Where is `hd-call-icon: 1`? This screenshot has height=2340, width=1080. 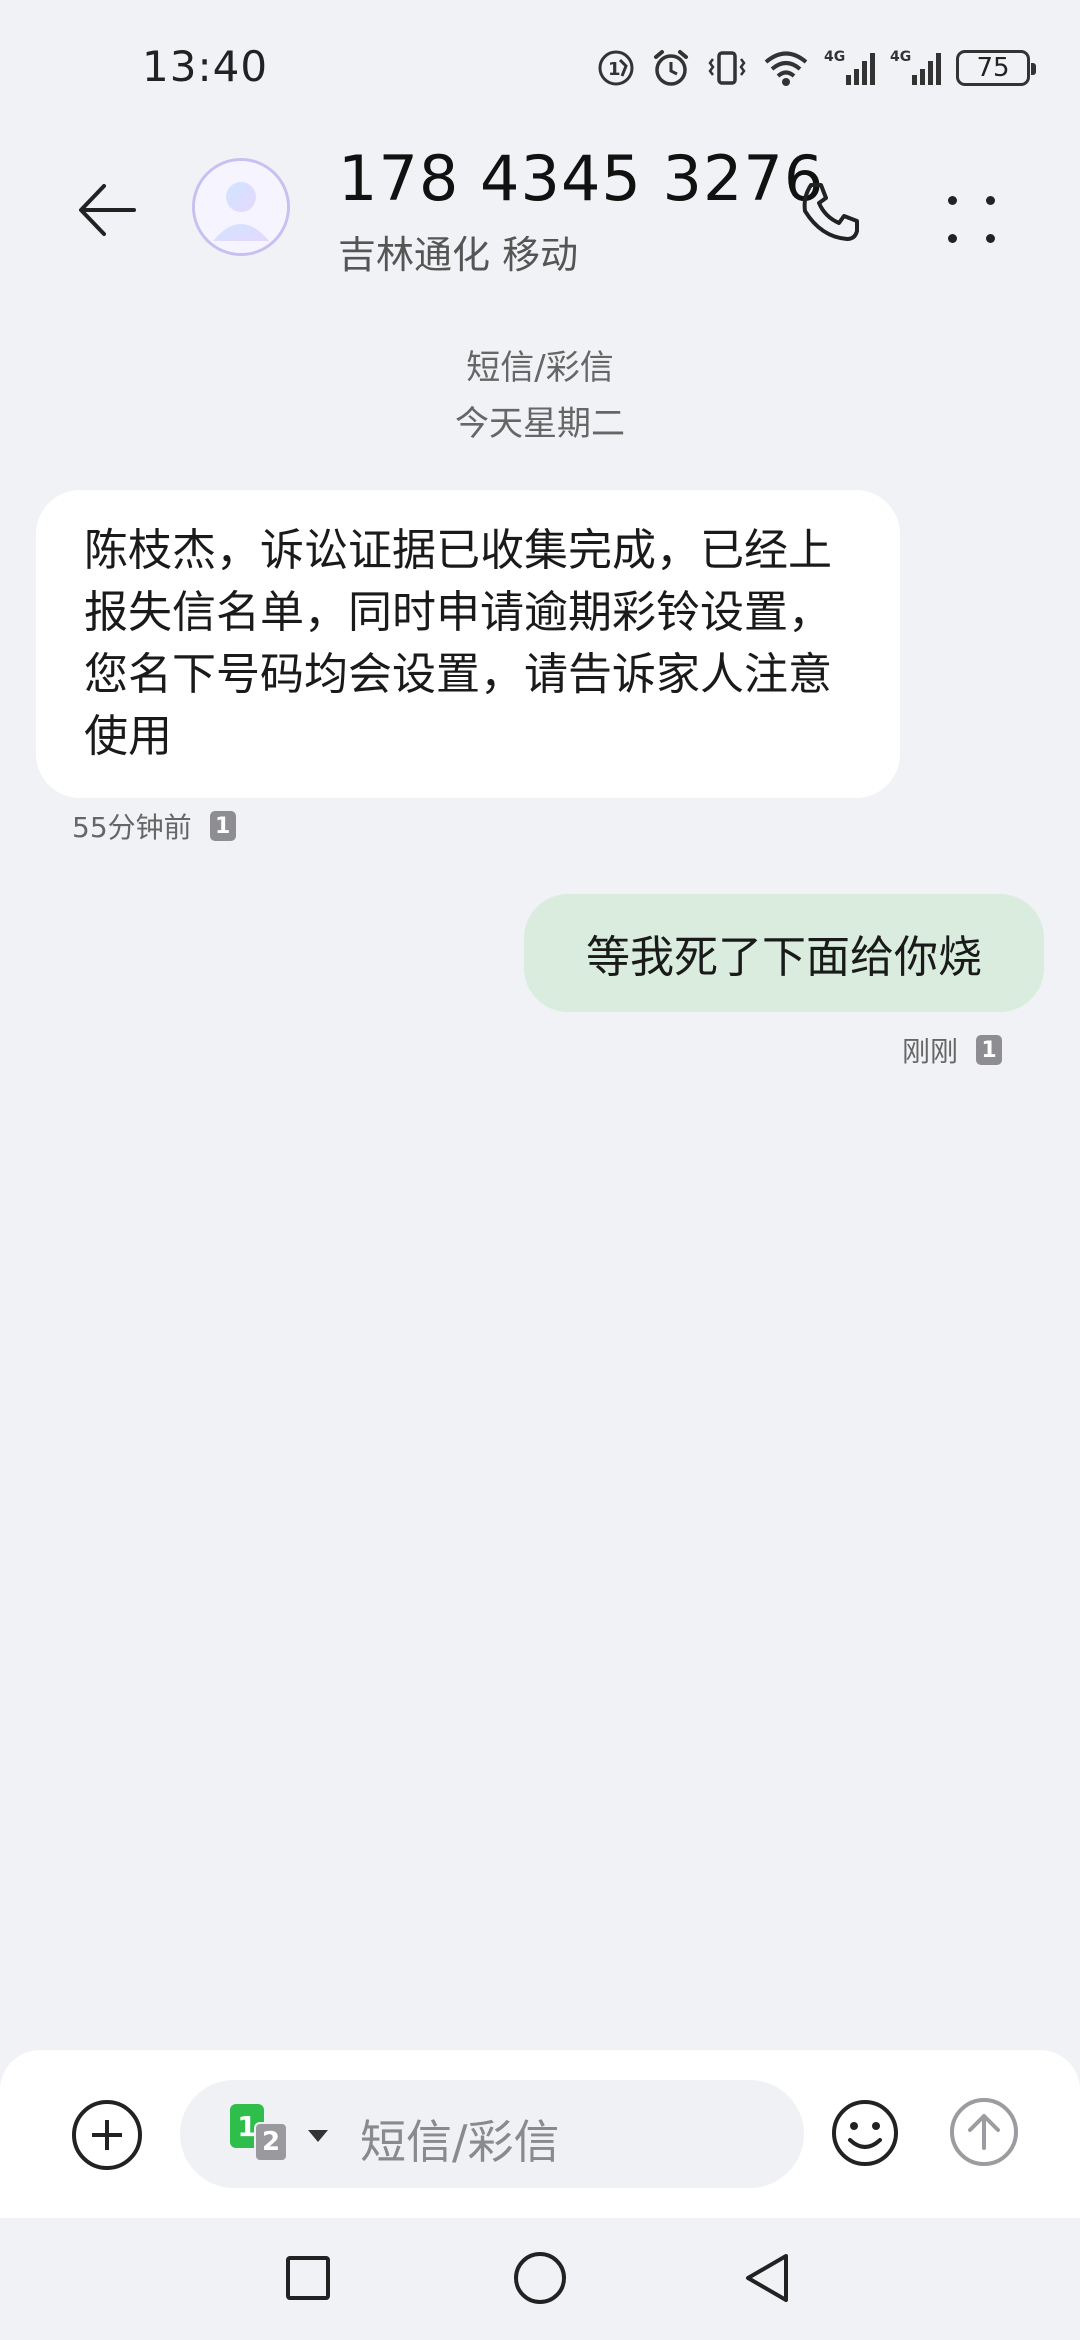
hd-call-icon: 1 is located at coordinates (616, 68).